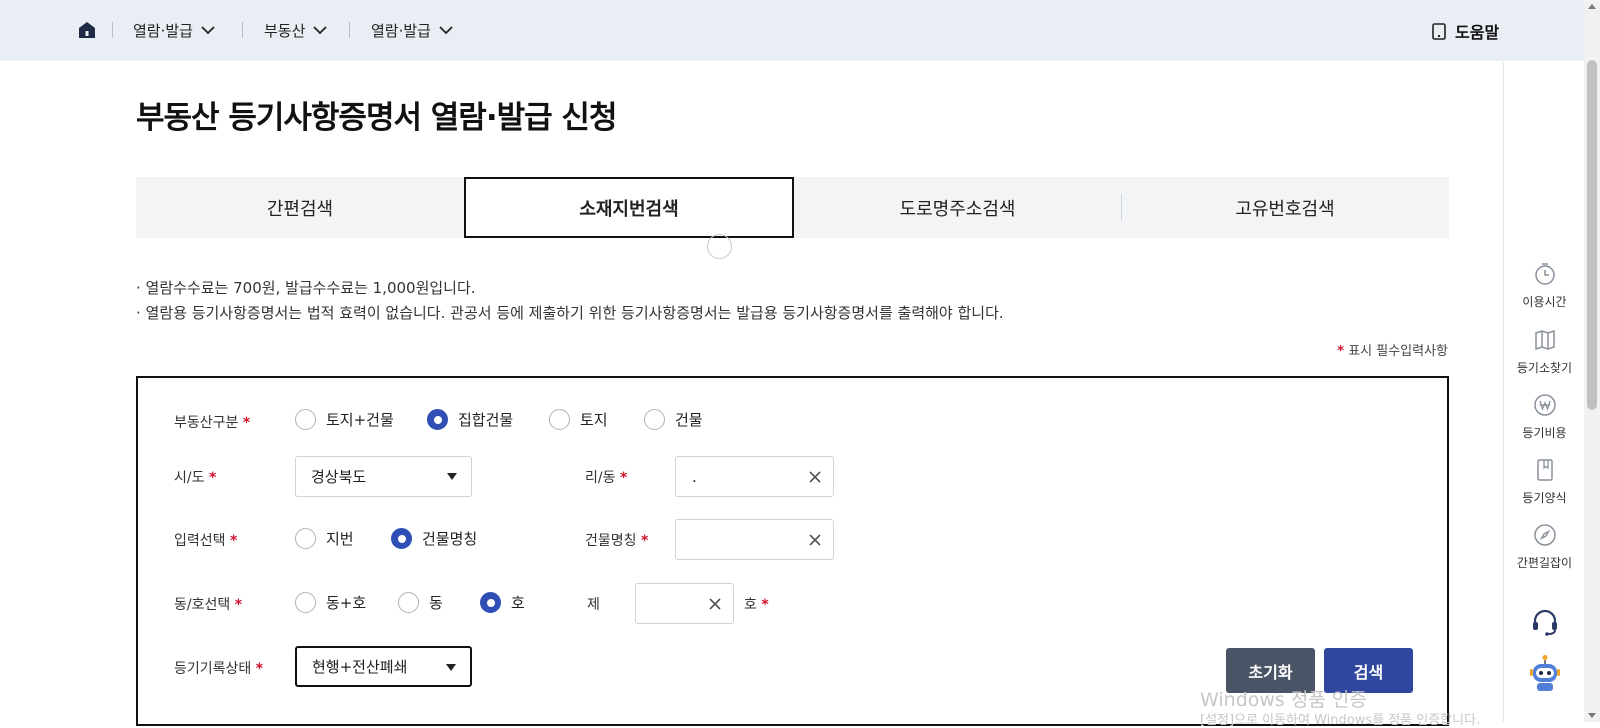  I want to click on quick-item-find-office: 등기소찾기, so click(1544, 352).